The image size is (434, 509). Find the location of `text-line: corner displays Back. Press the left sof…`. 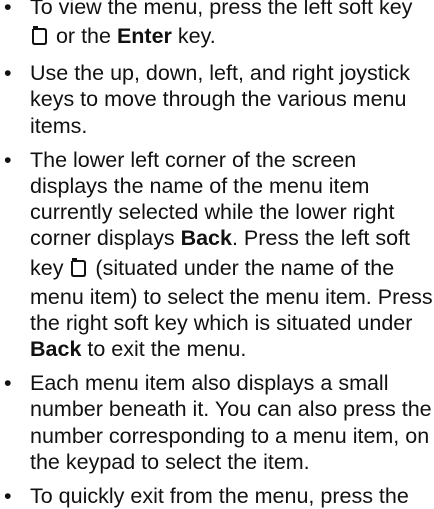

text-line: corner displays Back. Press the left sof… is located at coordinates (232, 238).